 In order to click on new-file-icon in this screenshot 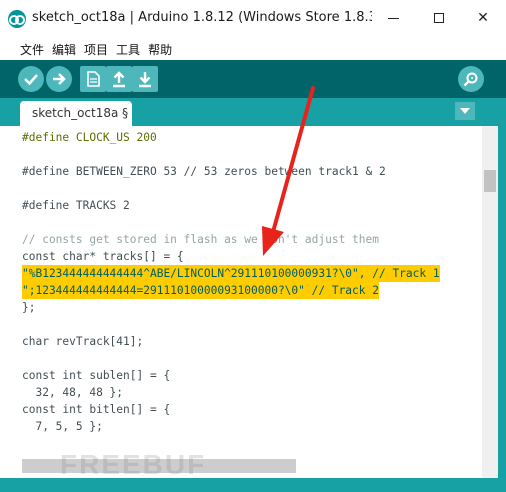, I will do `click(93, 79)`.